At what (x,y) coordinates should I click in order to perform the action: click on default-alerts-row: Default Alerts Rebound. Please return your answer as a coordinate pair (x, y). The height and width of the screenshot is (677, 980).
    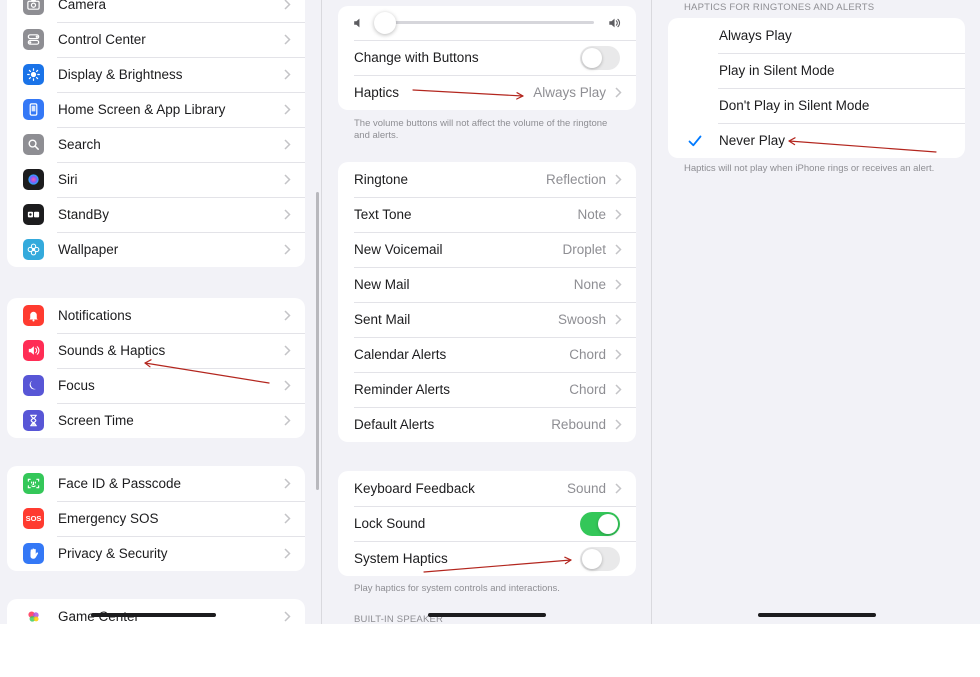
    Looking at the image, I should click on (487, 424).